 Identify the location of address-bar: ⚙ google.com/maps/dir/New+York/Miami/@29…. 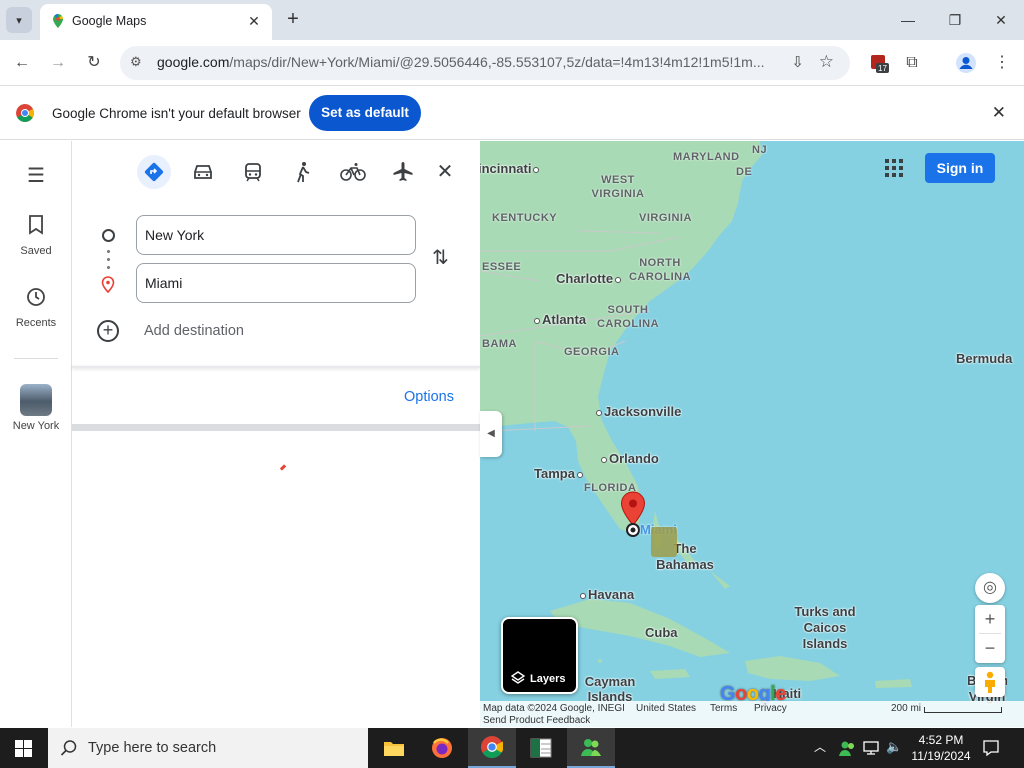
(485, 63).